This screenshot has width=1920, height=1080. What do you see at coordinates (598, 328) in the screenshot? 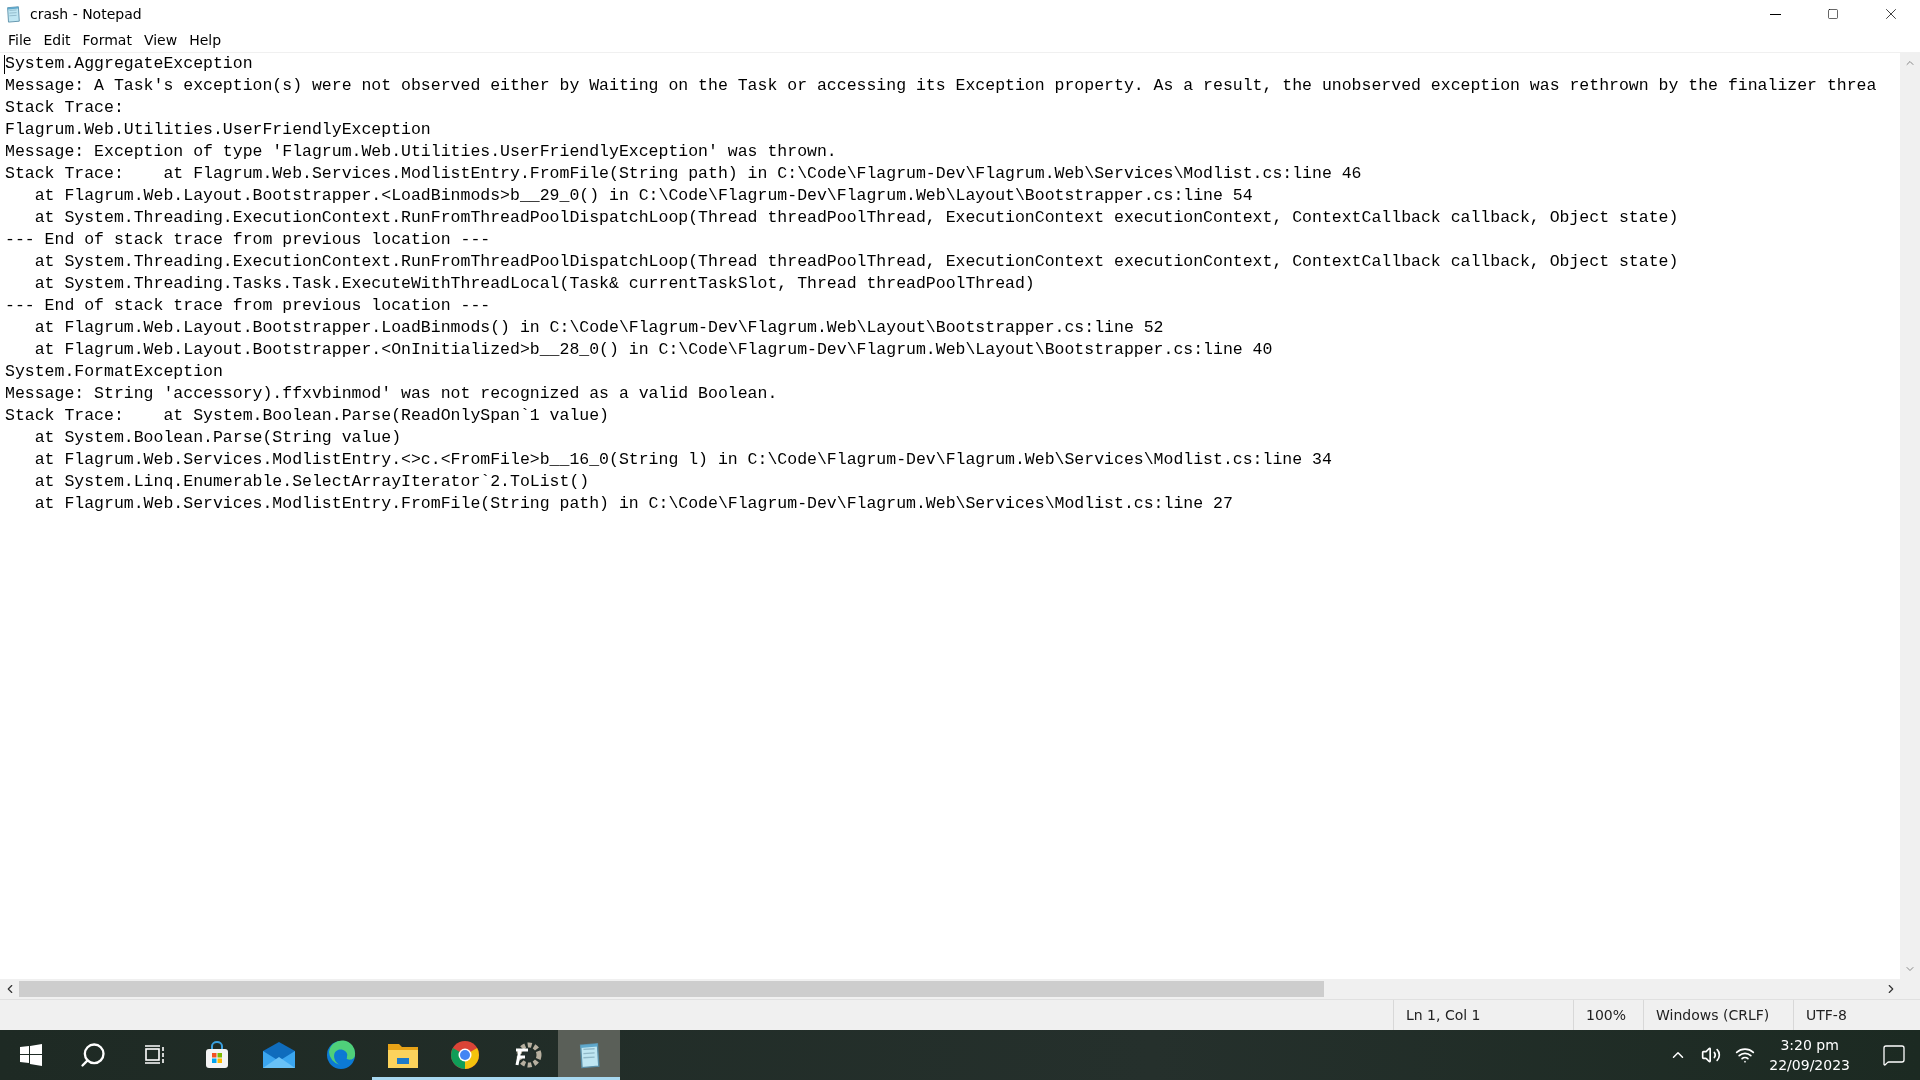
I see `text-line: at Flagrum.Web.Layout.Bootstrapper.LoadBinmods() in C:\Code\Flagrum-Dev\Flagrum.Web\Layout\Bootstrapper.cs:line 52` at bounding box center [598, 328].